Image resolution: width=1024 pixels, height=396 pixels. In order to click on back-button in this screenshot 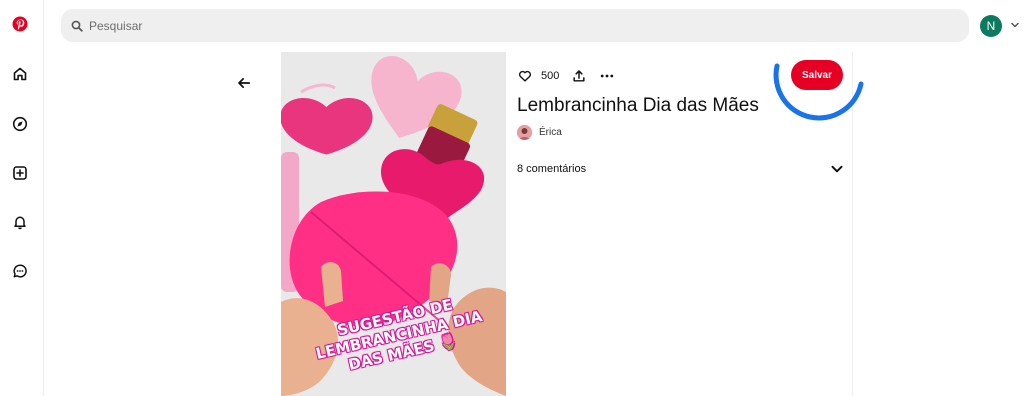, I will do `click(244, 83)`.